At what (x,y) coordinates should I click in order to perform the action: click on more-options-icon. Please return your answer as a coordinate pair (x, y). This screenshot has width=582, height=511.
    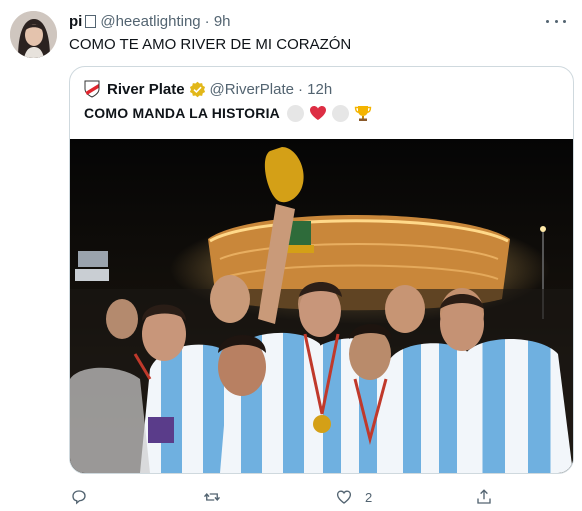
    Looking at the image, I should click on (556, 21).